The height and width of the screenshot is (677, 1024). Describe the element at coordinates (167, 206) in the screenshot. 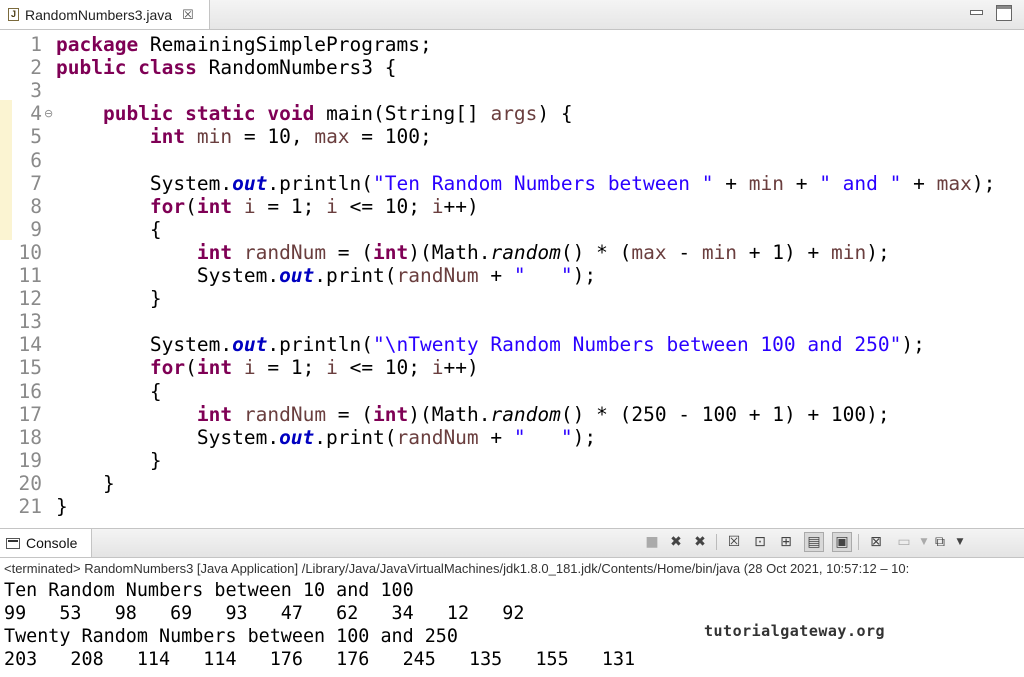

I see `code-token: for` at that location.